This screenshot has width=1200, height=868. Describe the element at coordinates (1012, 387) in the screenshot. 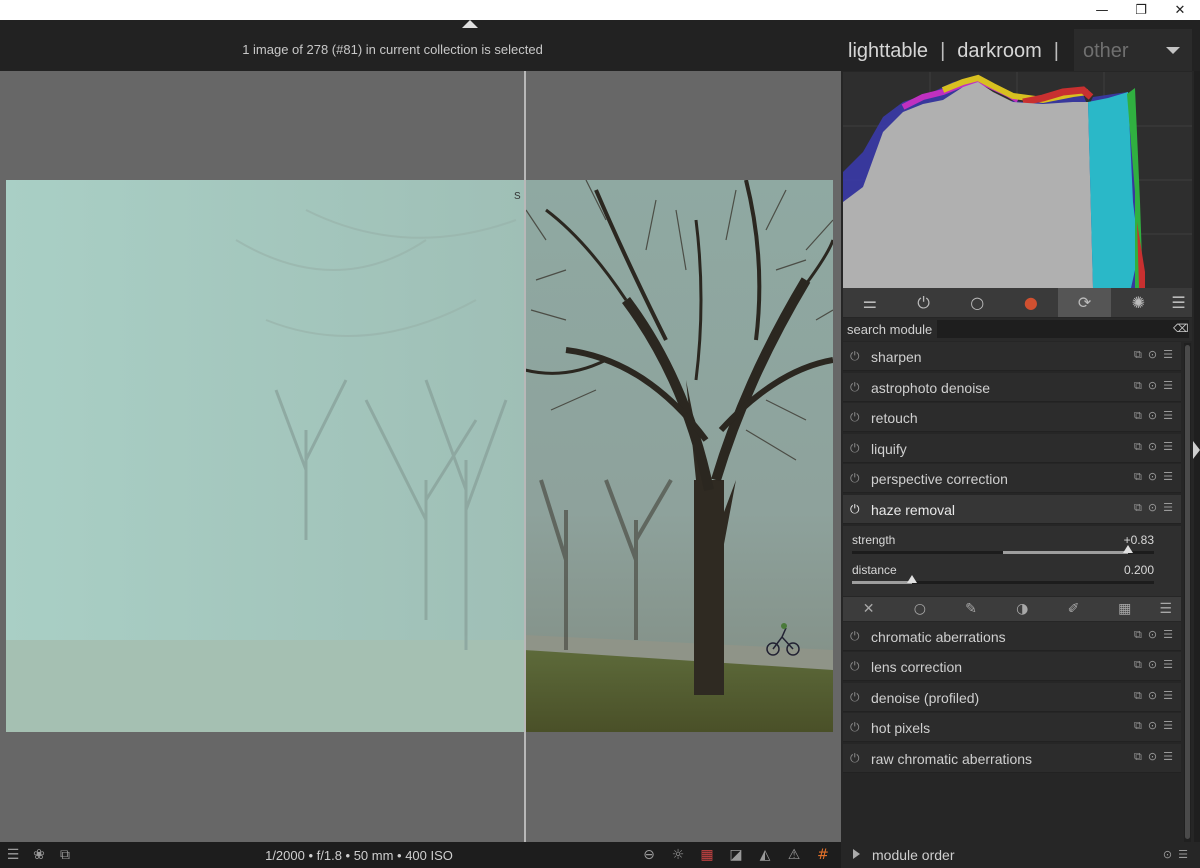

I see `module-astrophoto-denoise: ⏻ astrophoto denoise ⧉ ⊙ ☰` at that location.